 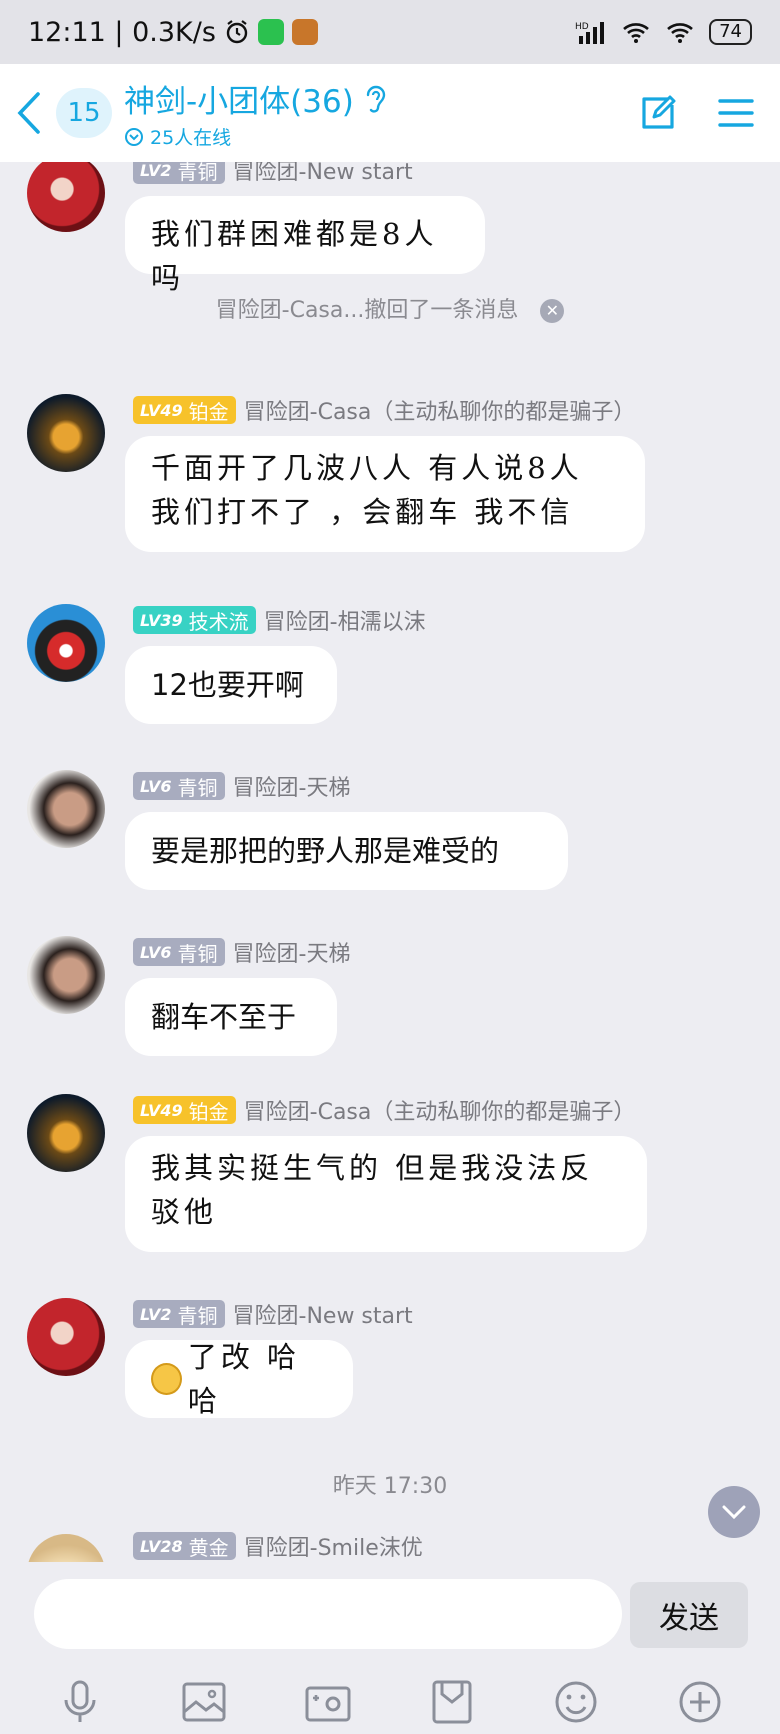 I want to click on wifi-plus-icon, so click(x=636, y=33).